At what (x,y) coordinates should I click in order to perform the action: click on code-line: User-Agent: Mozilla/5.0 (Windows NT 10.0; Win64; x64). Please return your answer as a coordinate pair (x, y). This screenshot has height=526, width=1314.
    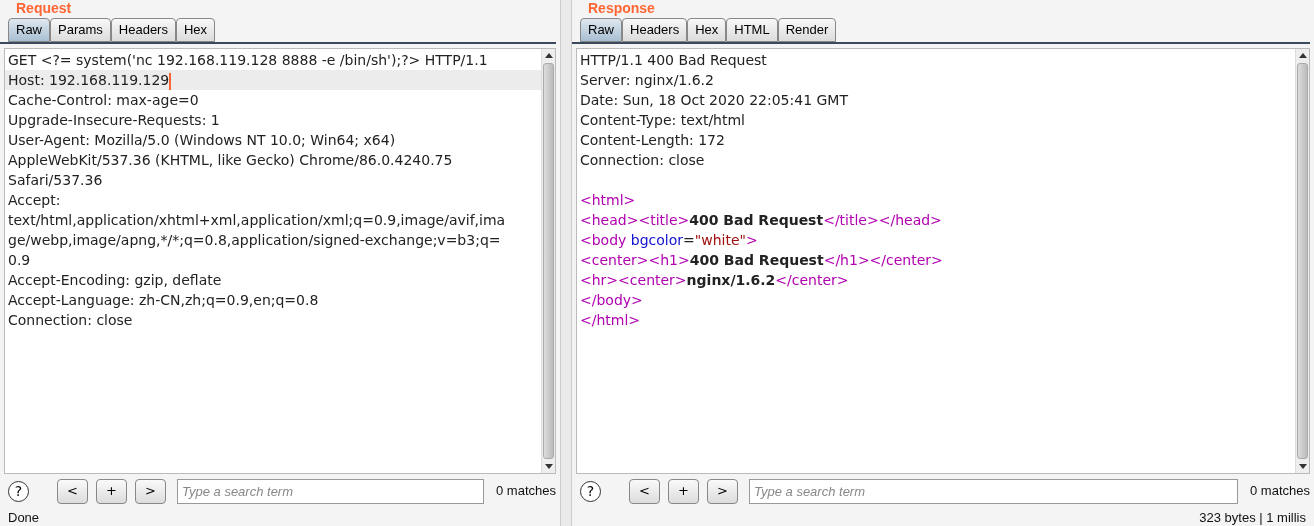
    Looking at the image, I should click on (202, 140).